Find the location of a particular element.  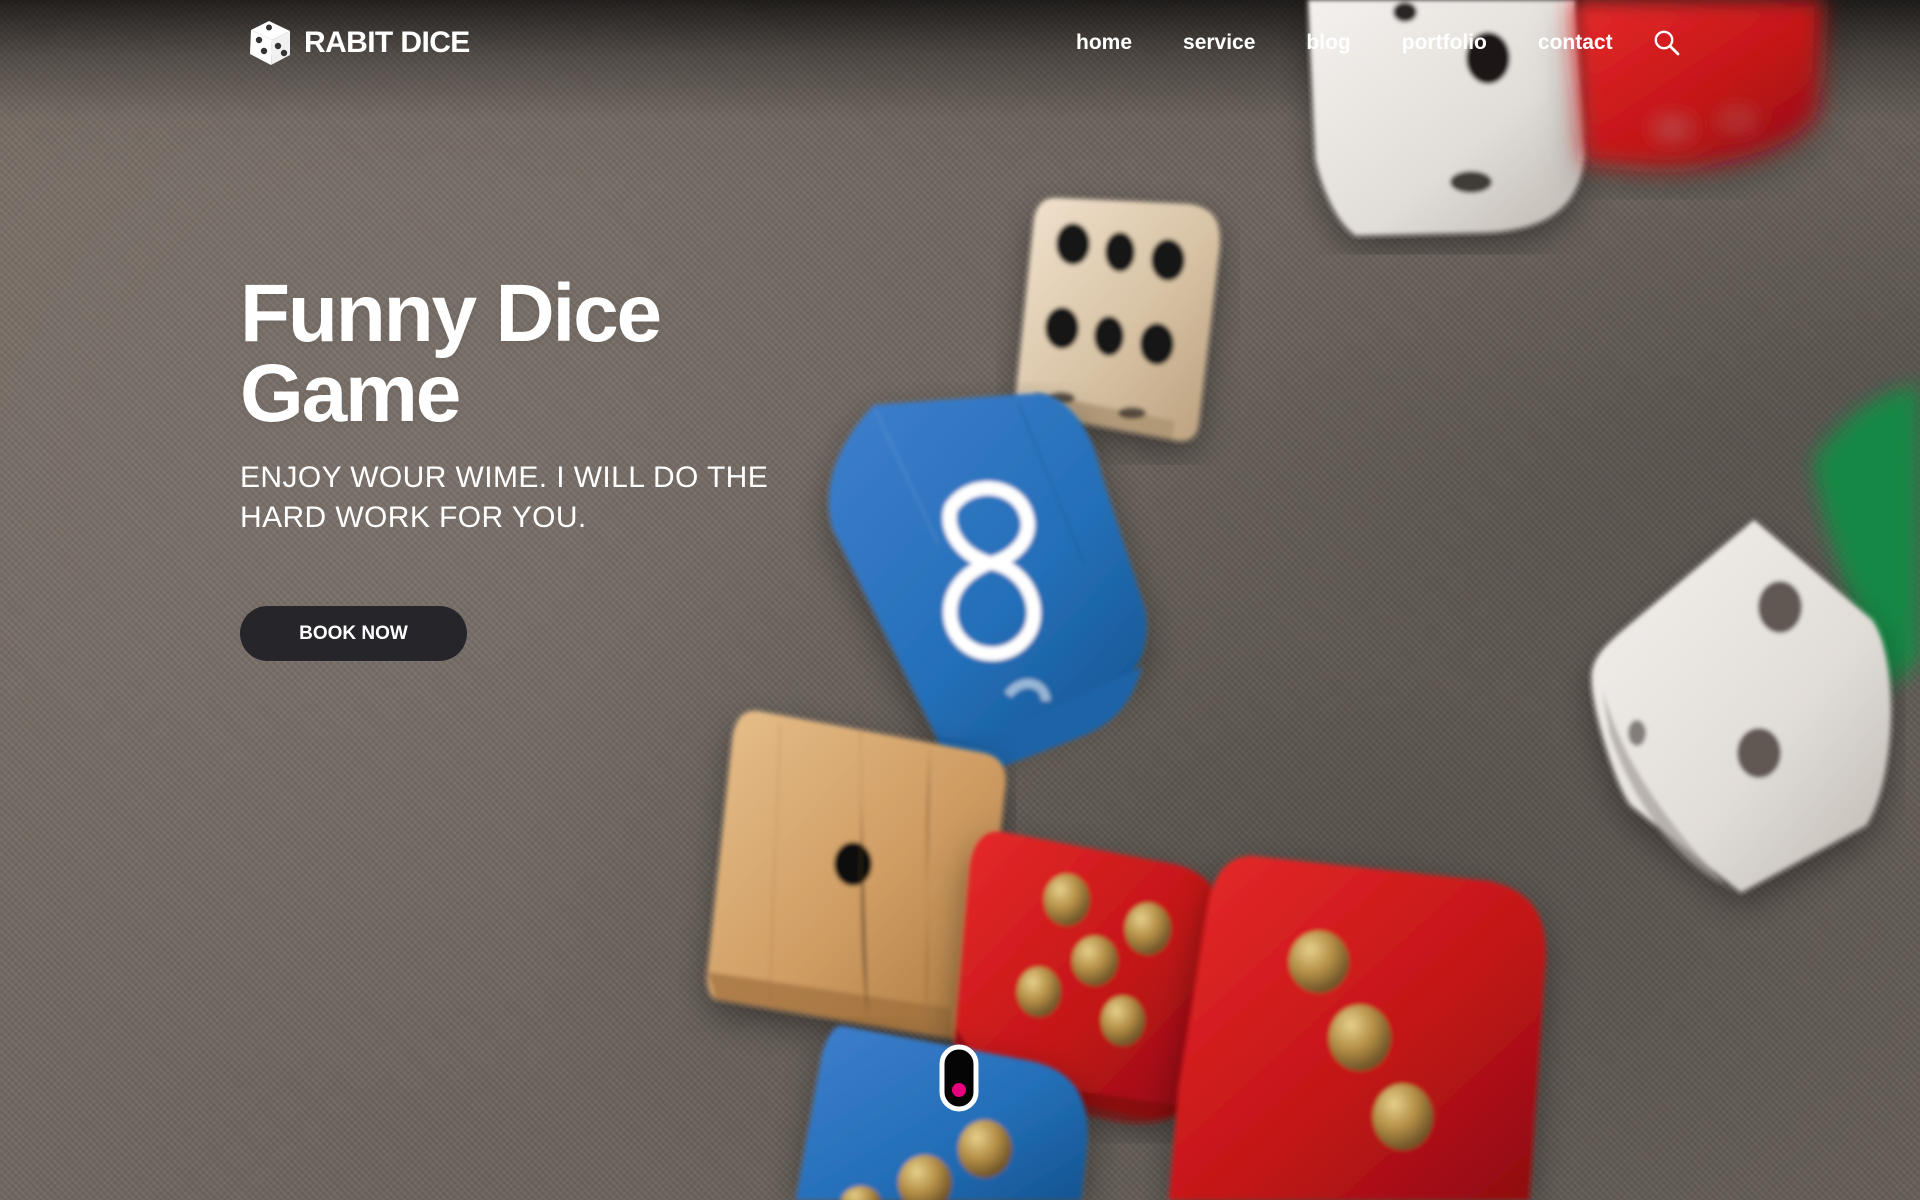

main-nav: home service blog portfolio contact is located at coordinates (1344, 43).